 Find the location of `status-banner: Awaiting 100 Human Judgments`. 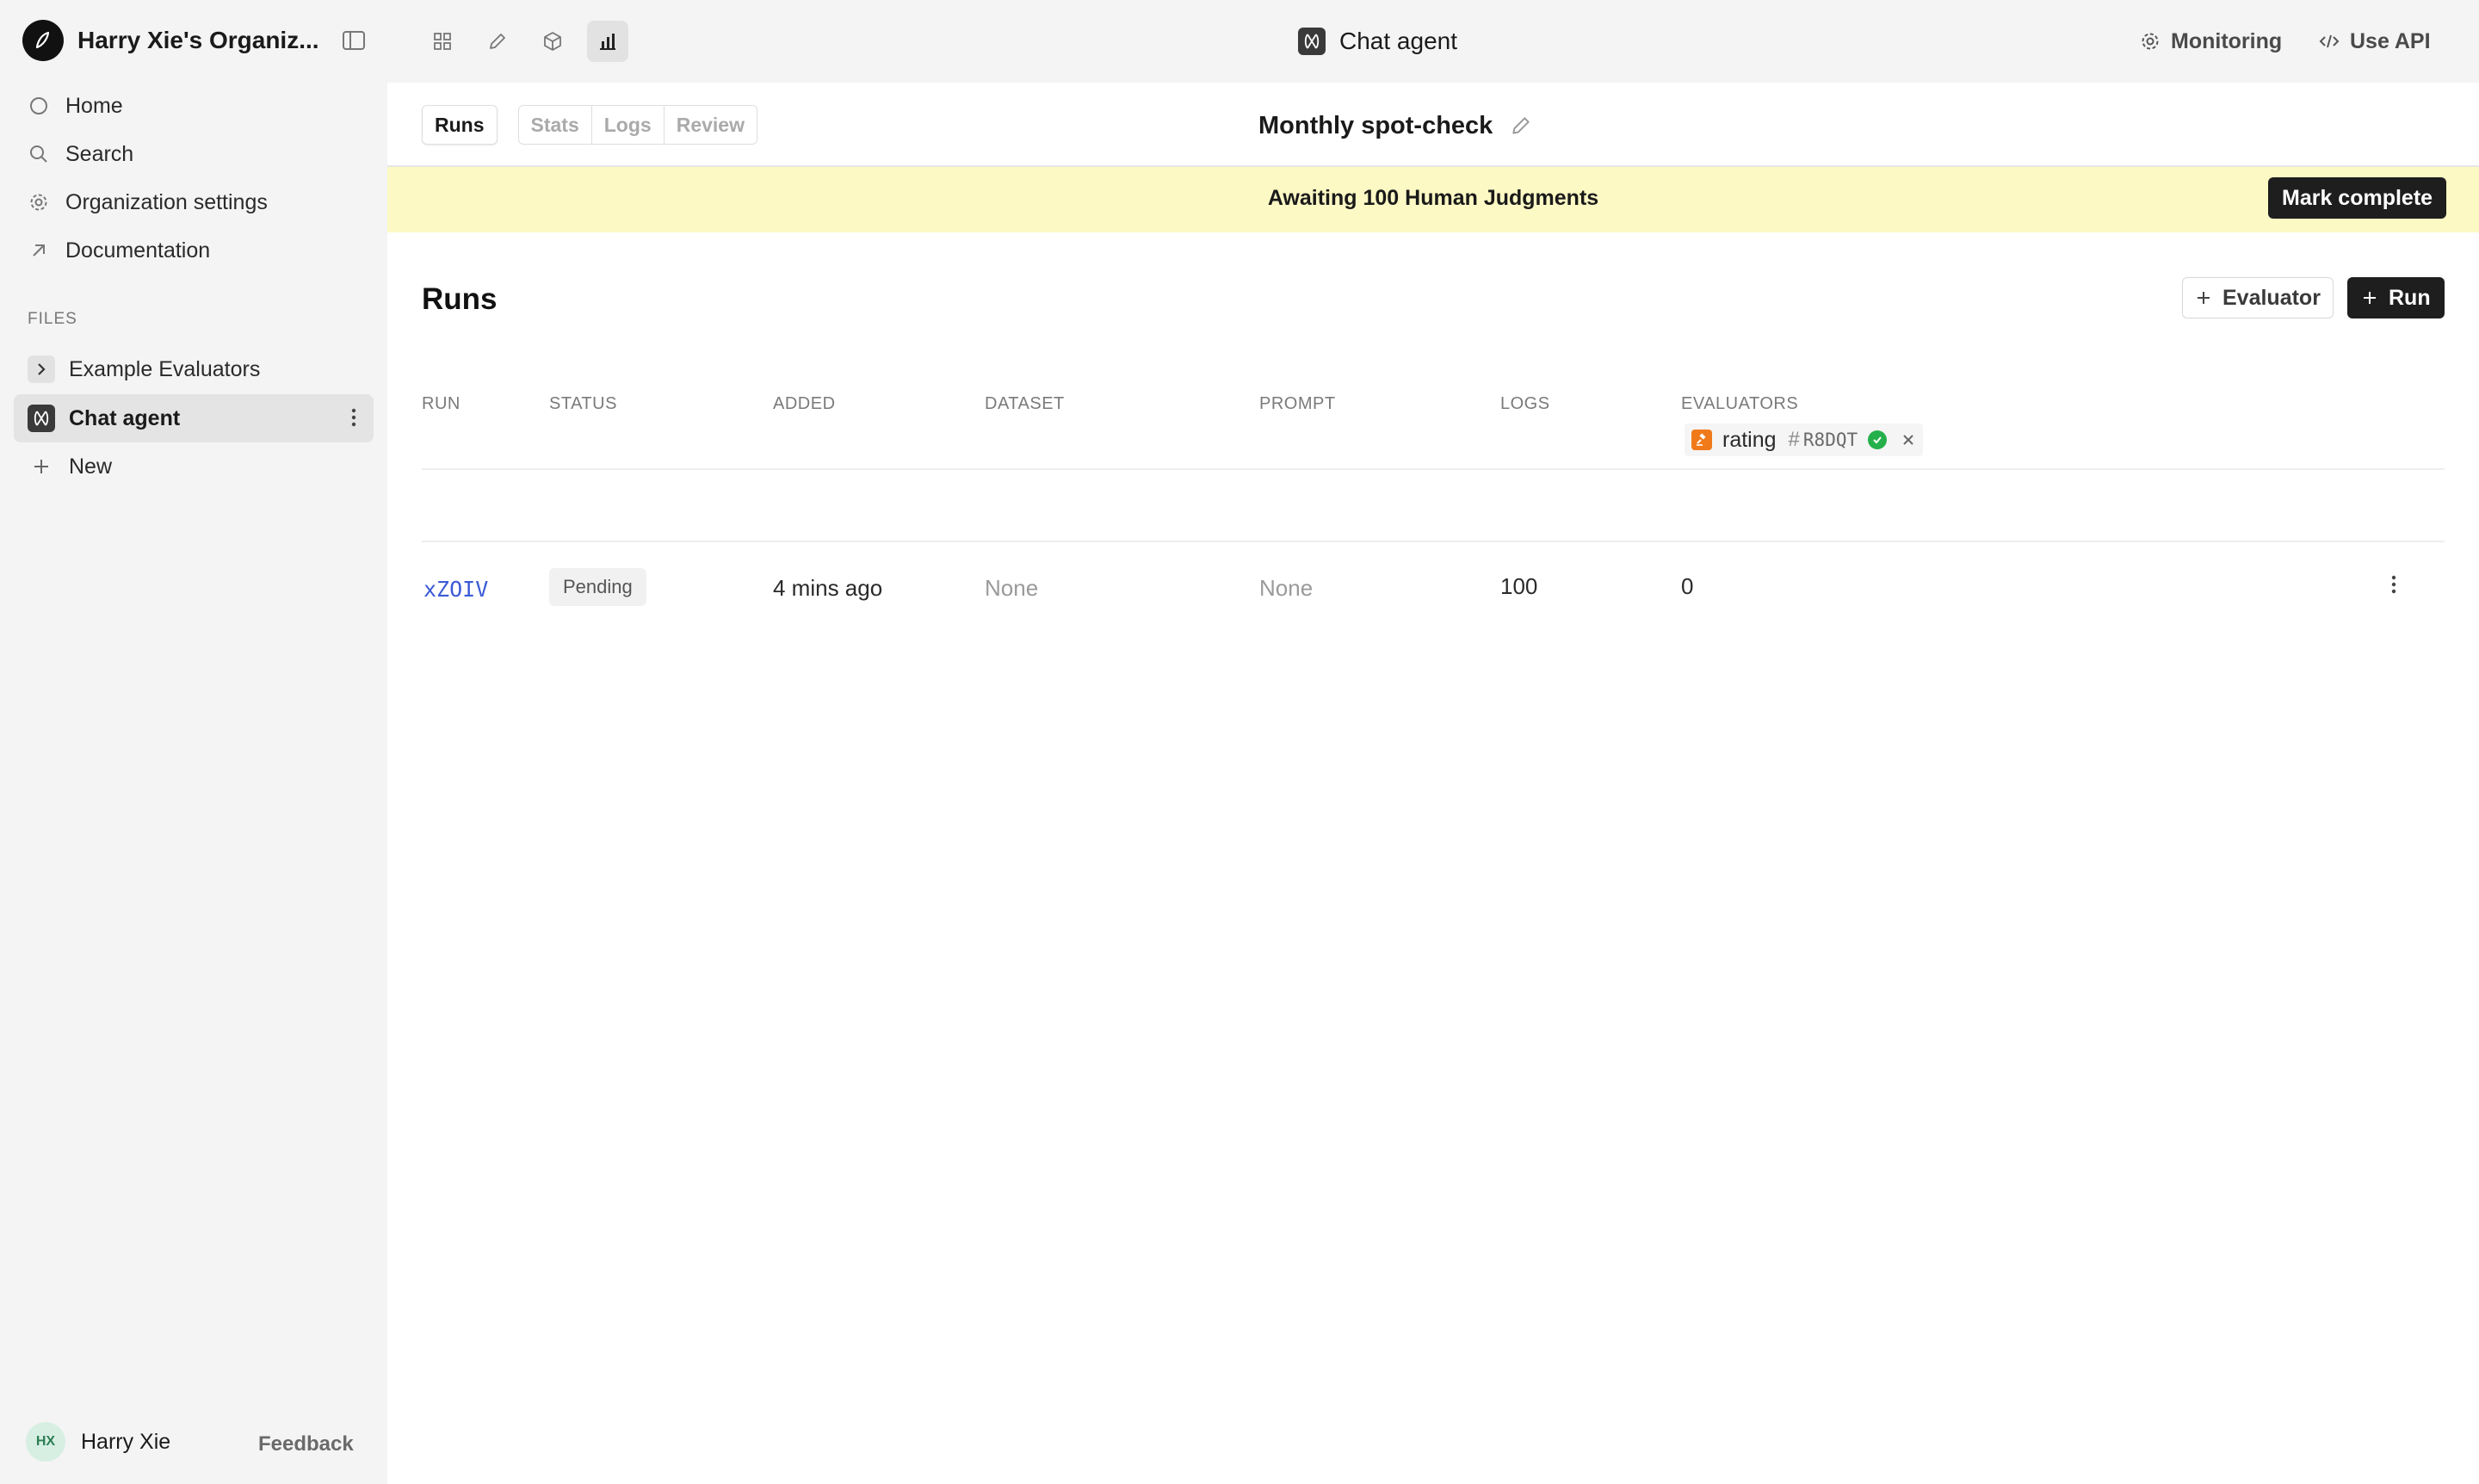

status-banner: Awaiting 100 Human Judgments is located at coordinates (1433, 199).